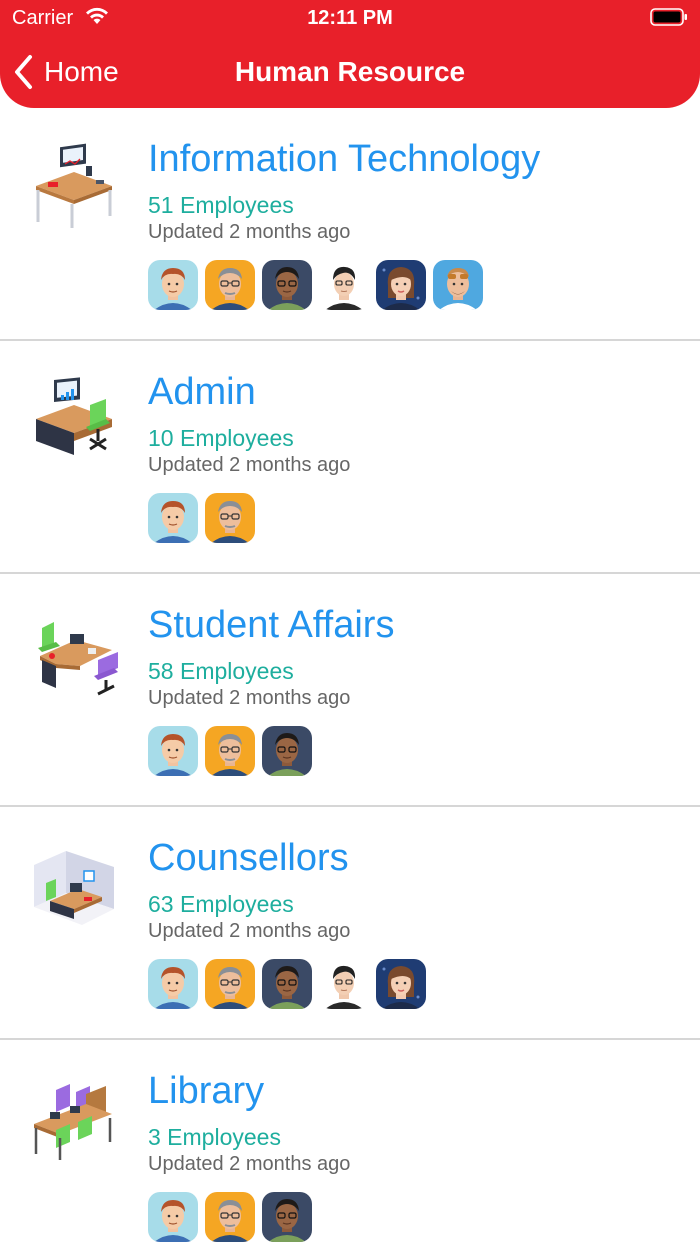 The height and width of the screenshot is (1244, 700). I want to click on navigation-bar: Home Human Resource, so click(350, 72).